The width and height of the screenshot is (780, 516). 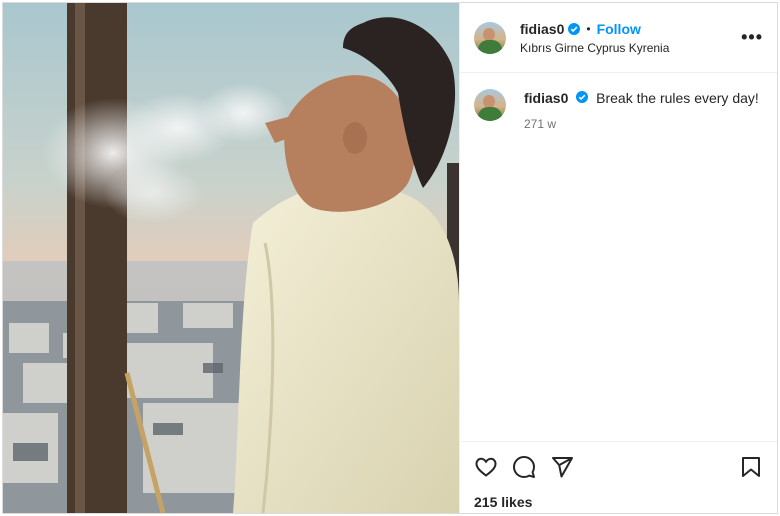 I want to click on author-topline: fidias0 • Follow, so click(x=594, y=29).